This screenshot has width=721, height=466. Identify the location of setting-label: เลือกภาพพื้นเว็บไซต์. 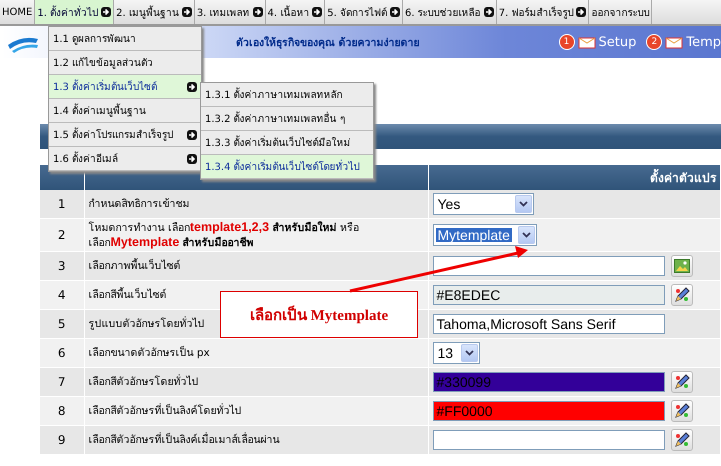
(256, 266).